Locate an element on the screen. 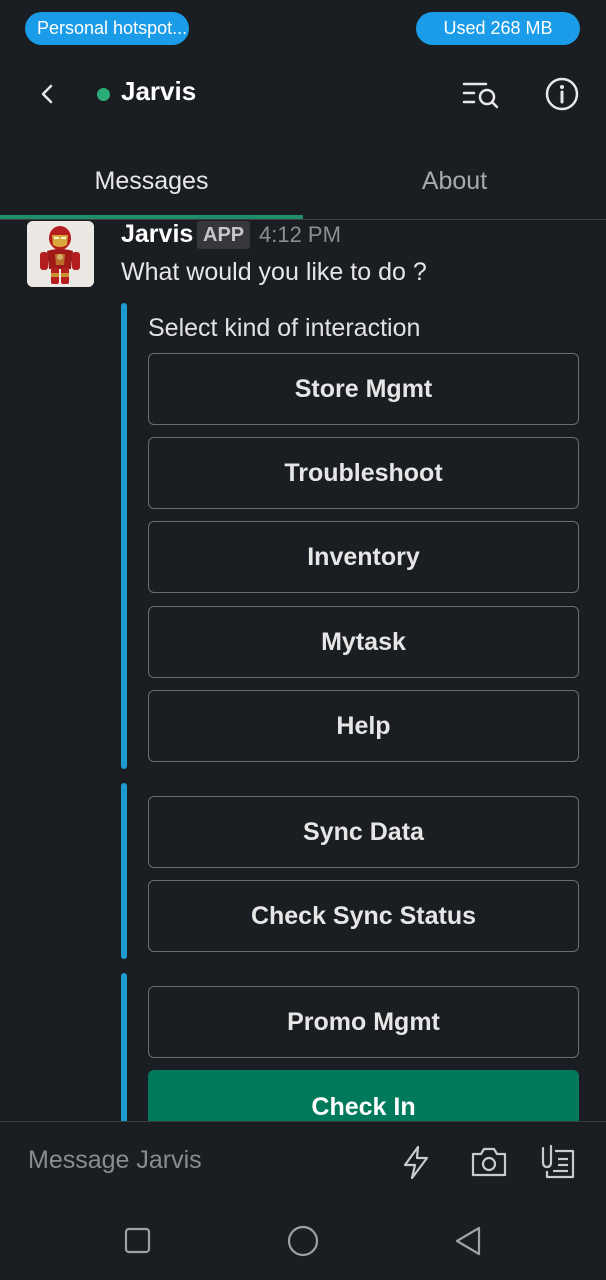  channel-info-button is located at coordinates (563, 94).